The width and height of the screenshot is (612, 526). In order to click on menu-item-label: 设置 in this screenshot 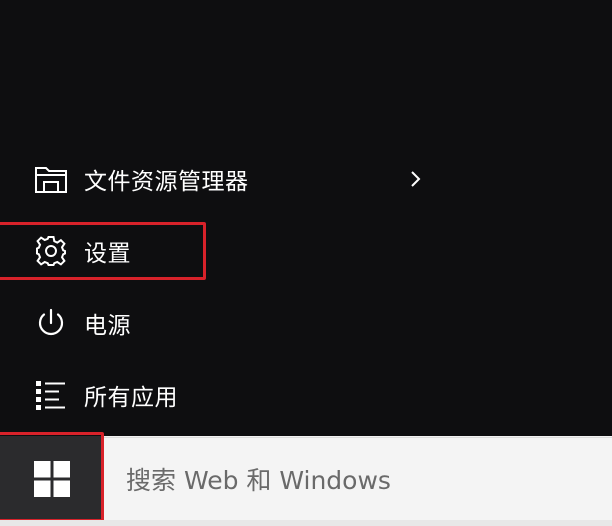, I will do `click(107, 254)`.